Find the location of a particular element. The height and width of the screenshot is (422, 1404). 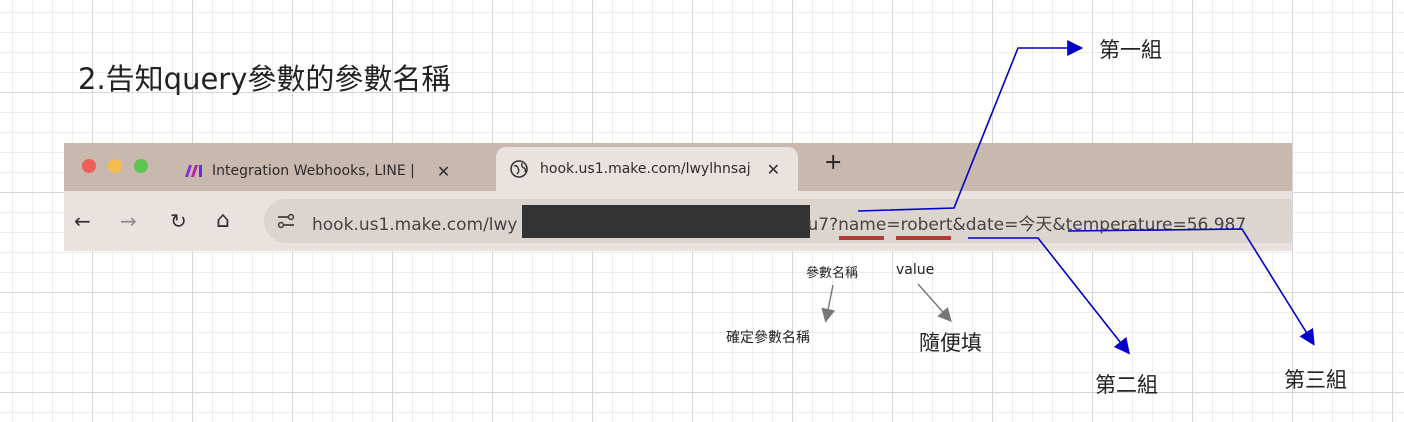

arrow-group3 is located at coordinates (1191, 287).